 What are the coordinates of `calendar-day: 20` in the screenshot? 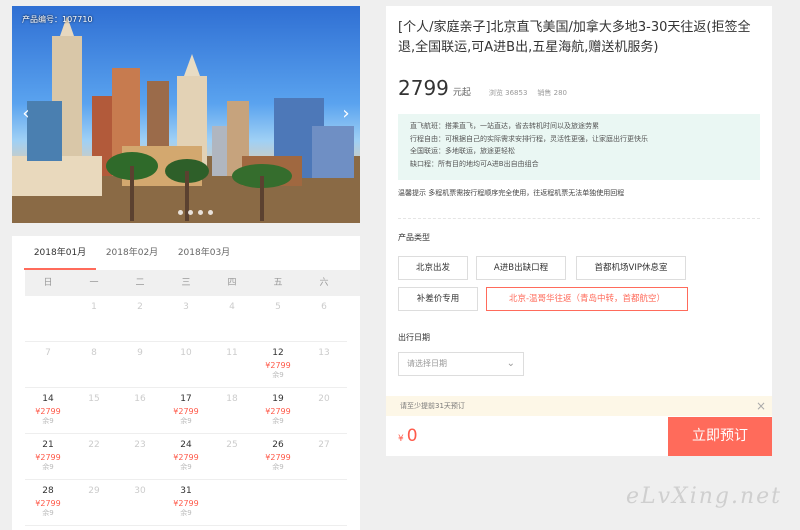 It's located at (324, 411).